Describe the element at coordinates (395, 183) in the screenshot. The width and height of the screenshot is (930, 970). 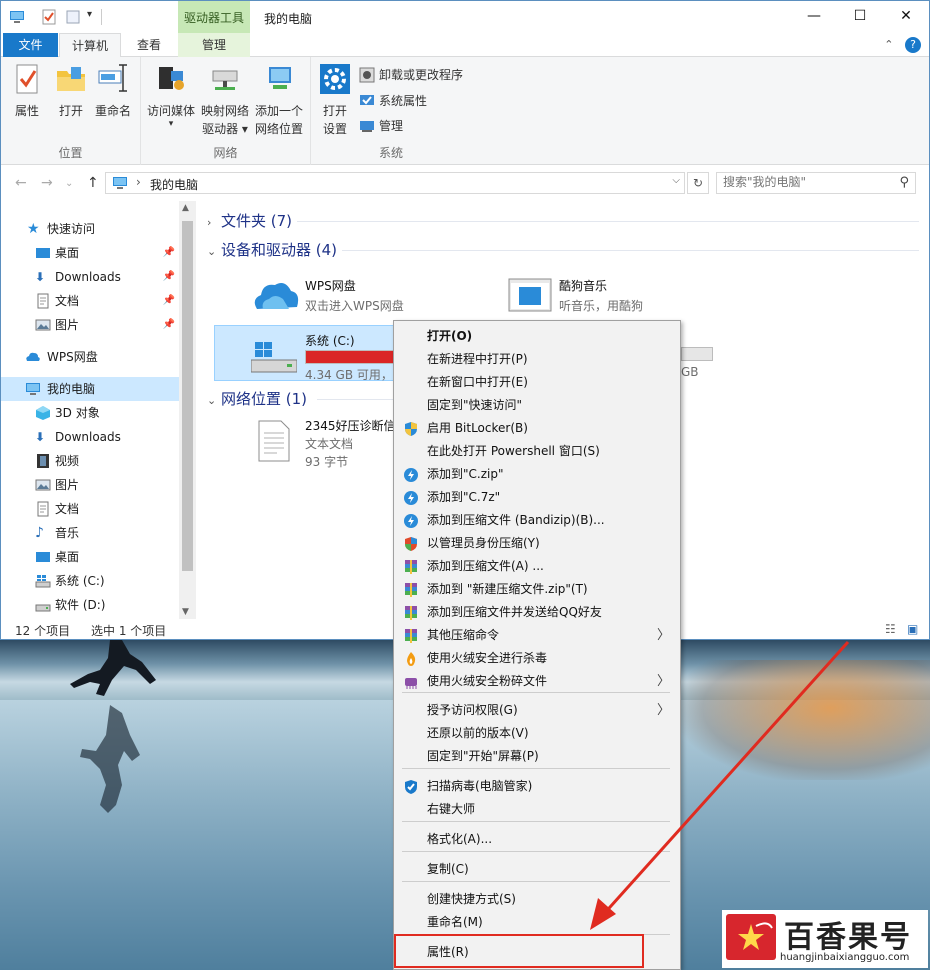
I see `address-bar: › 我的电脑 ⌵` at that location.